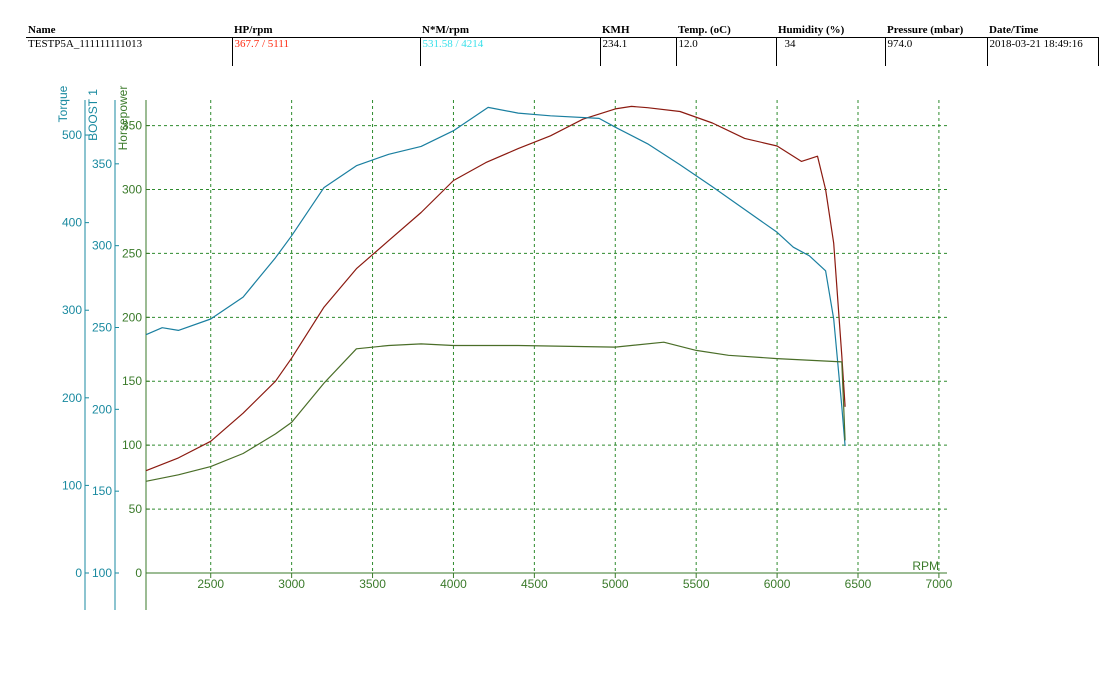 The width and height of the screenshot is (1119, 700). Describe the element at coordinates (925, 566) in the screenshot. I see `x-axis-label: RPM` at that location.